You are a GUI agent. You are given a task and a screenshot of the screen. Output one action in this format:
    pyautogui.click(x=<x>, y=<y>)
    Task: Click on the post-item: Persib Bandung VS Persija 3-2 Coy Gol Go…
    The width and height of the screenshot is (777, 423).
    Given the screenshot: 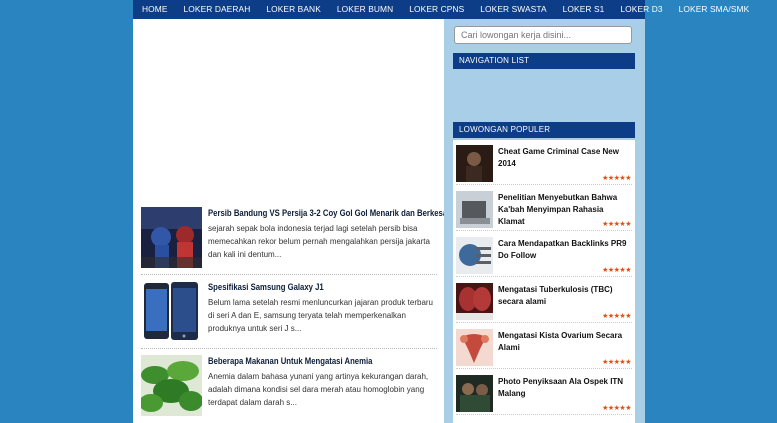 What is the action you would take?
    pyautogui.click(x=292, y=243)
    